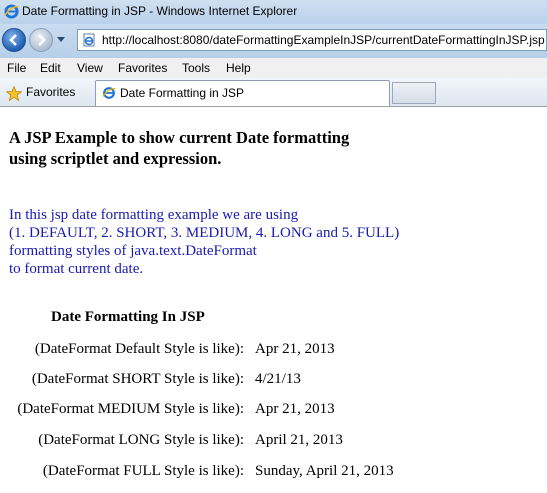 The height and width of the screenshot is (493, 547). Describe the element at coordinates (109, 93) in the screenshot. I see `tab-internet-explorer-icon` at that location.